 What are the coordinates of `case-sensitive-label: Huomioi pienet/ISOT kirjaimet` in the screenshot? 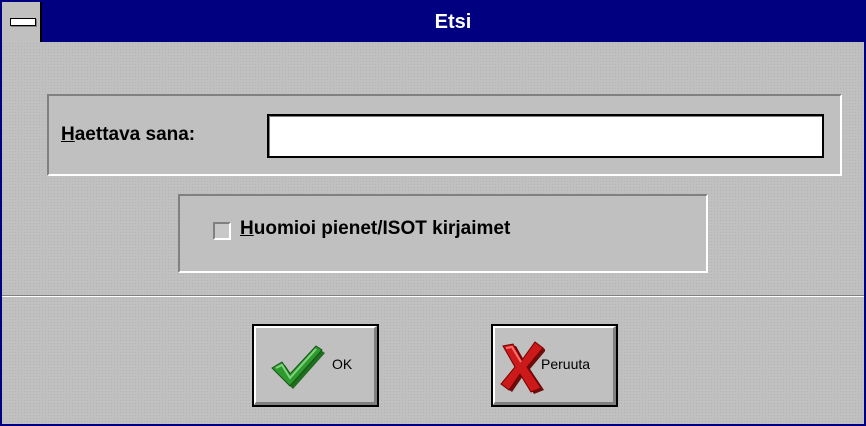 It's located at (375, 229).